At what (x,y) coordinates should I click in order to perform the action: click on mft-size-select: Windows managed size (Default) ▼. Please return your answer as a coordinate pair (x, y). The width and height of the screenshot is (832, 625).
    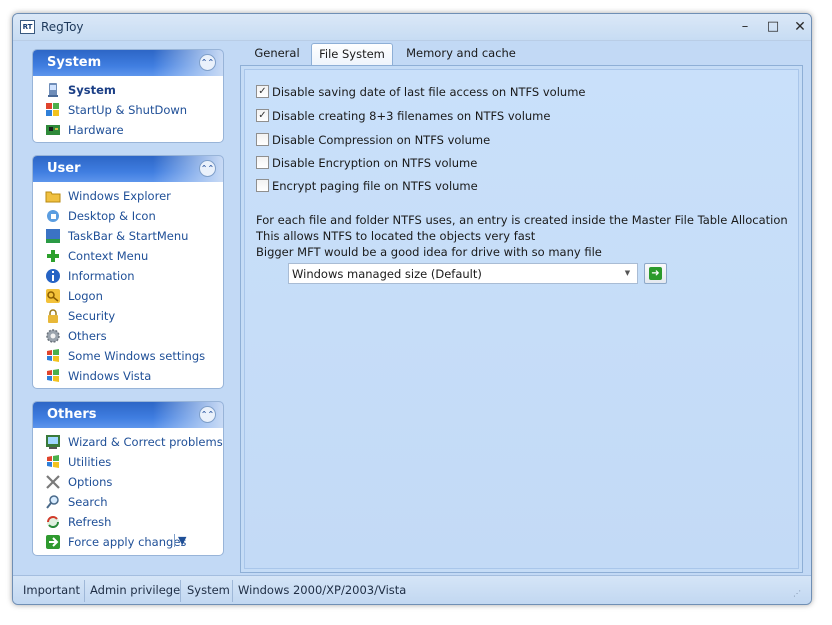
    Looking at the image, I should click on (463, 273).